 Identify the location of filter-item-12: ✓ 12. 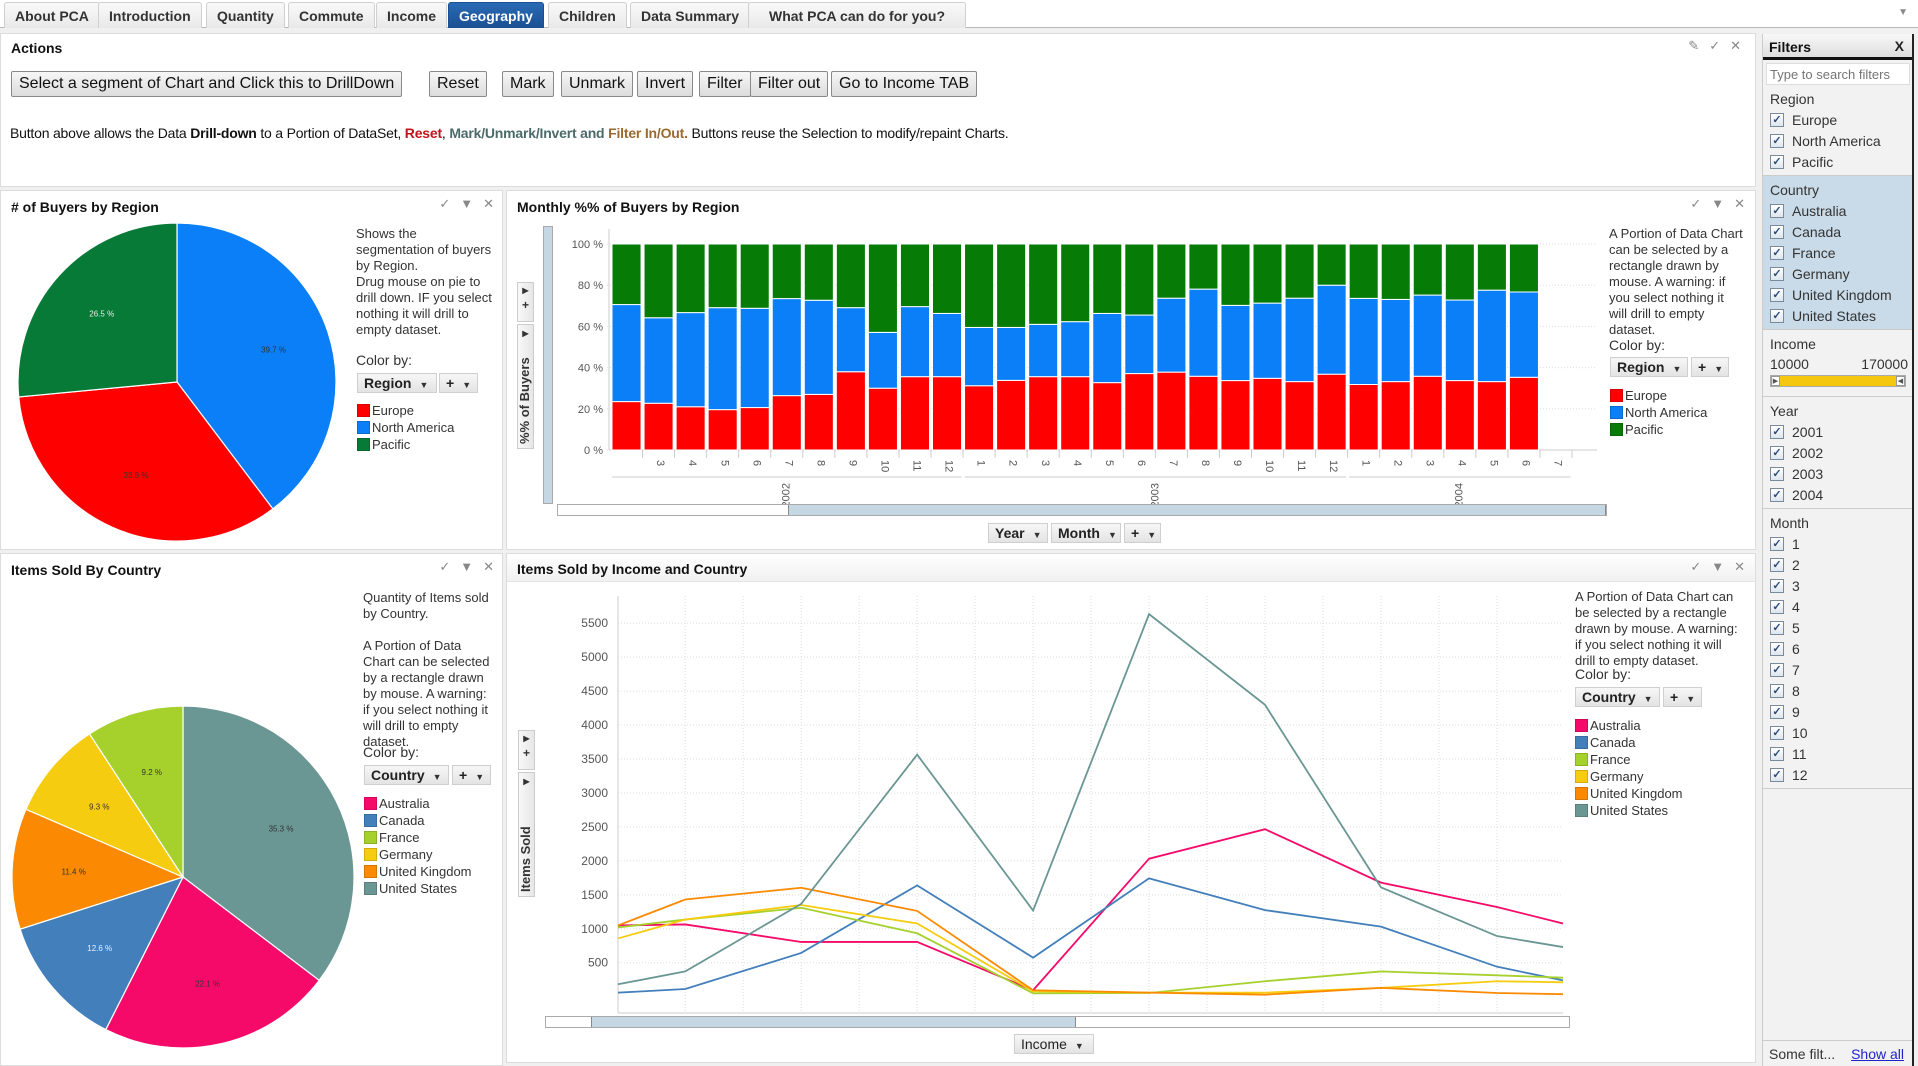
(1841, 774).